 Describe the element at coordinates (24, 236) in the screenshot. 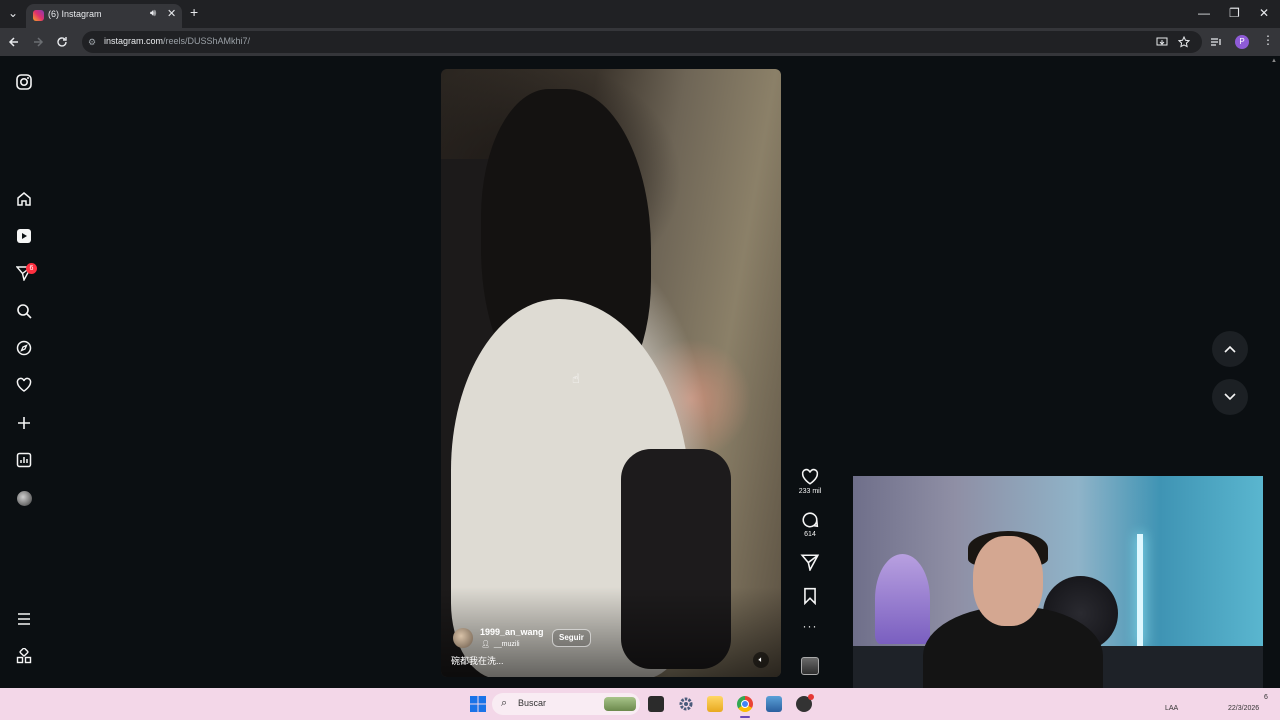

I see `reels-icon` at that location.